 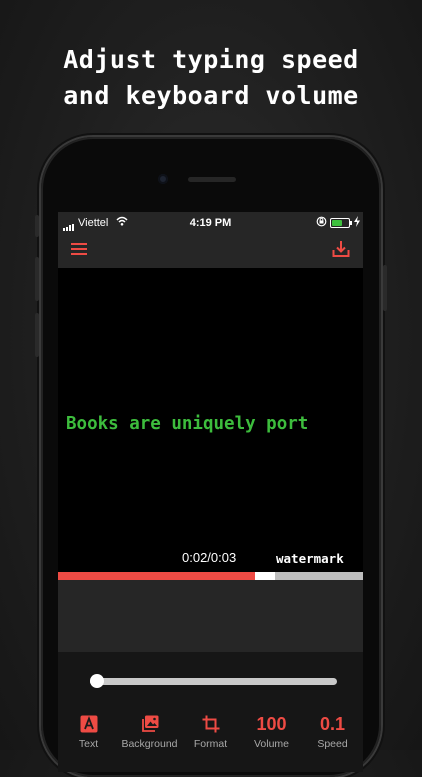 What do you see at coordinates (332, 724) in the screenshot?
I see `speed-value: 0.1` at bounding box center [332, 724].